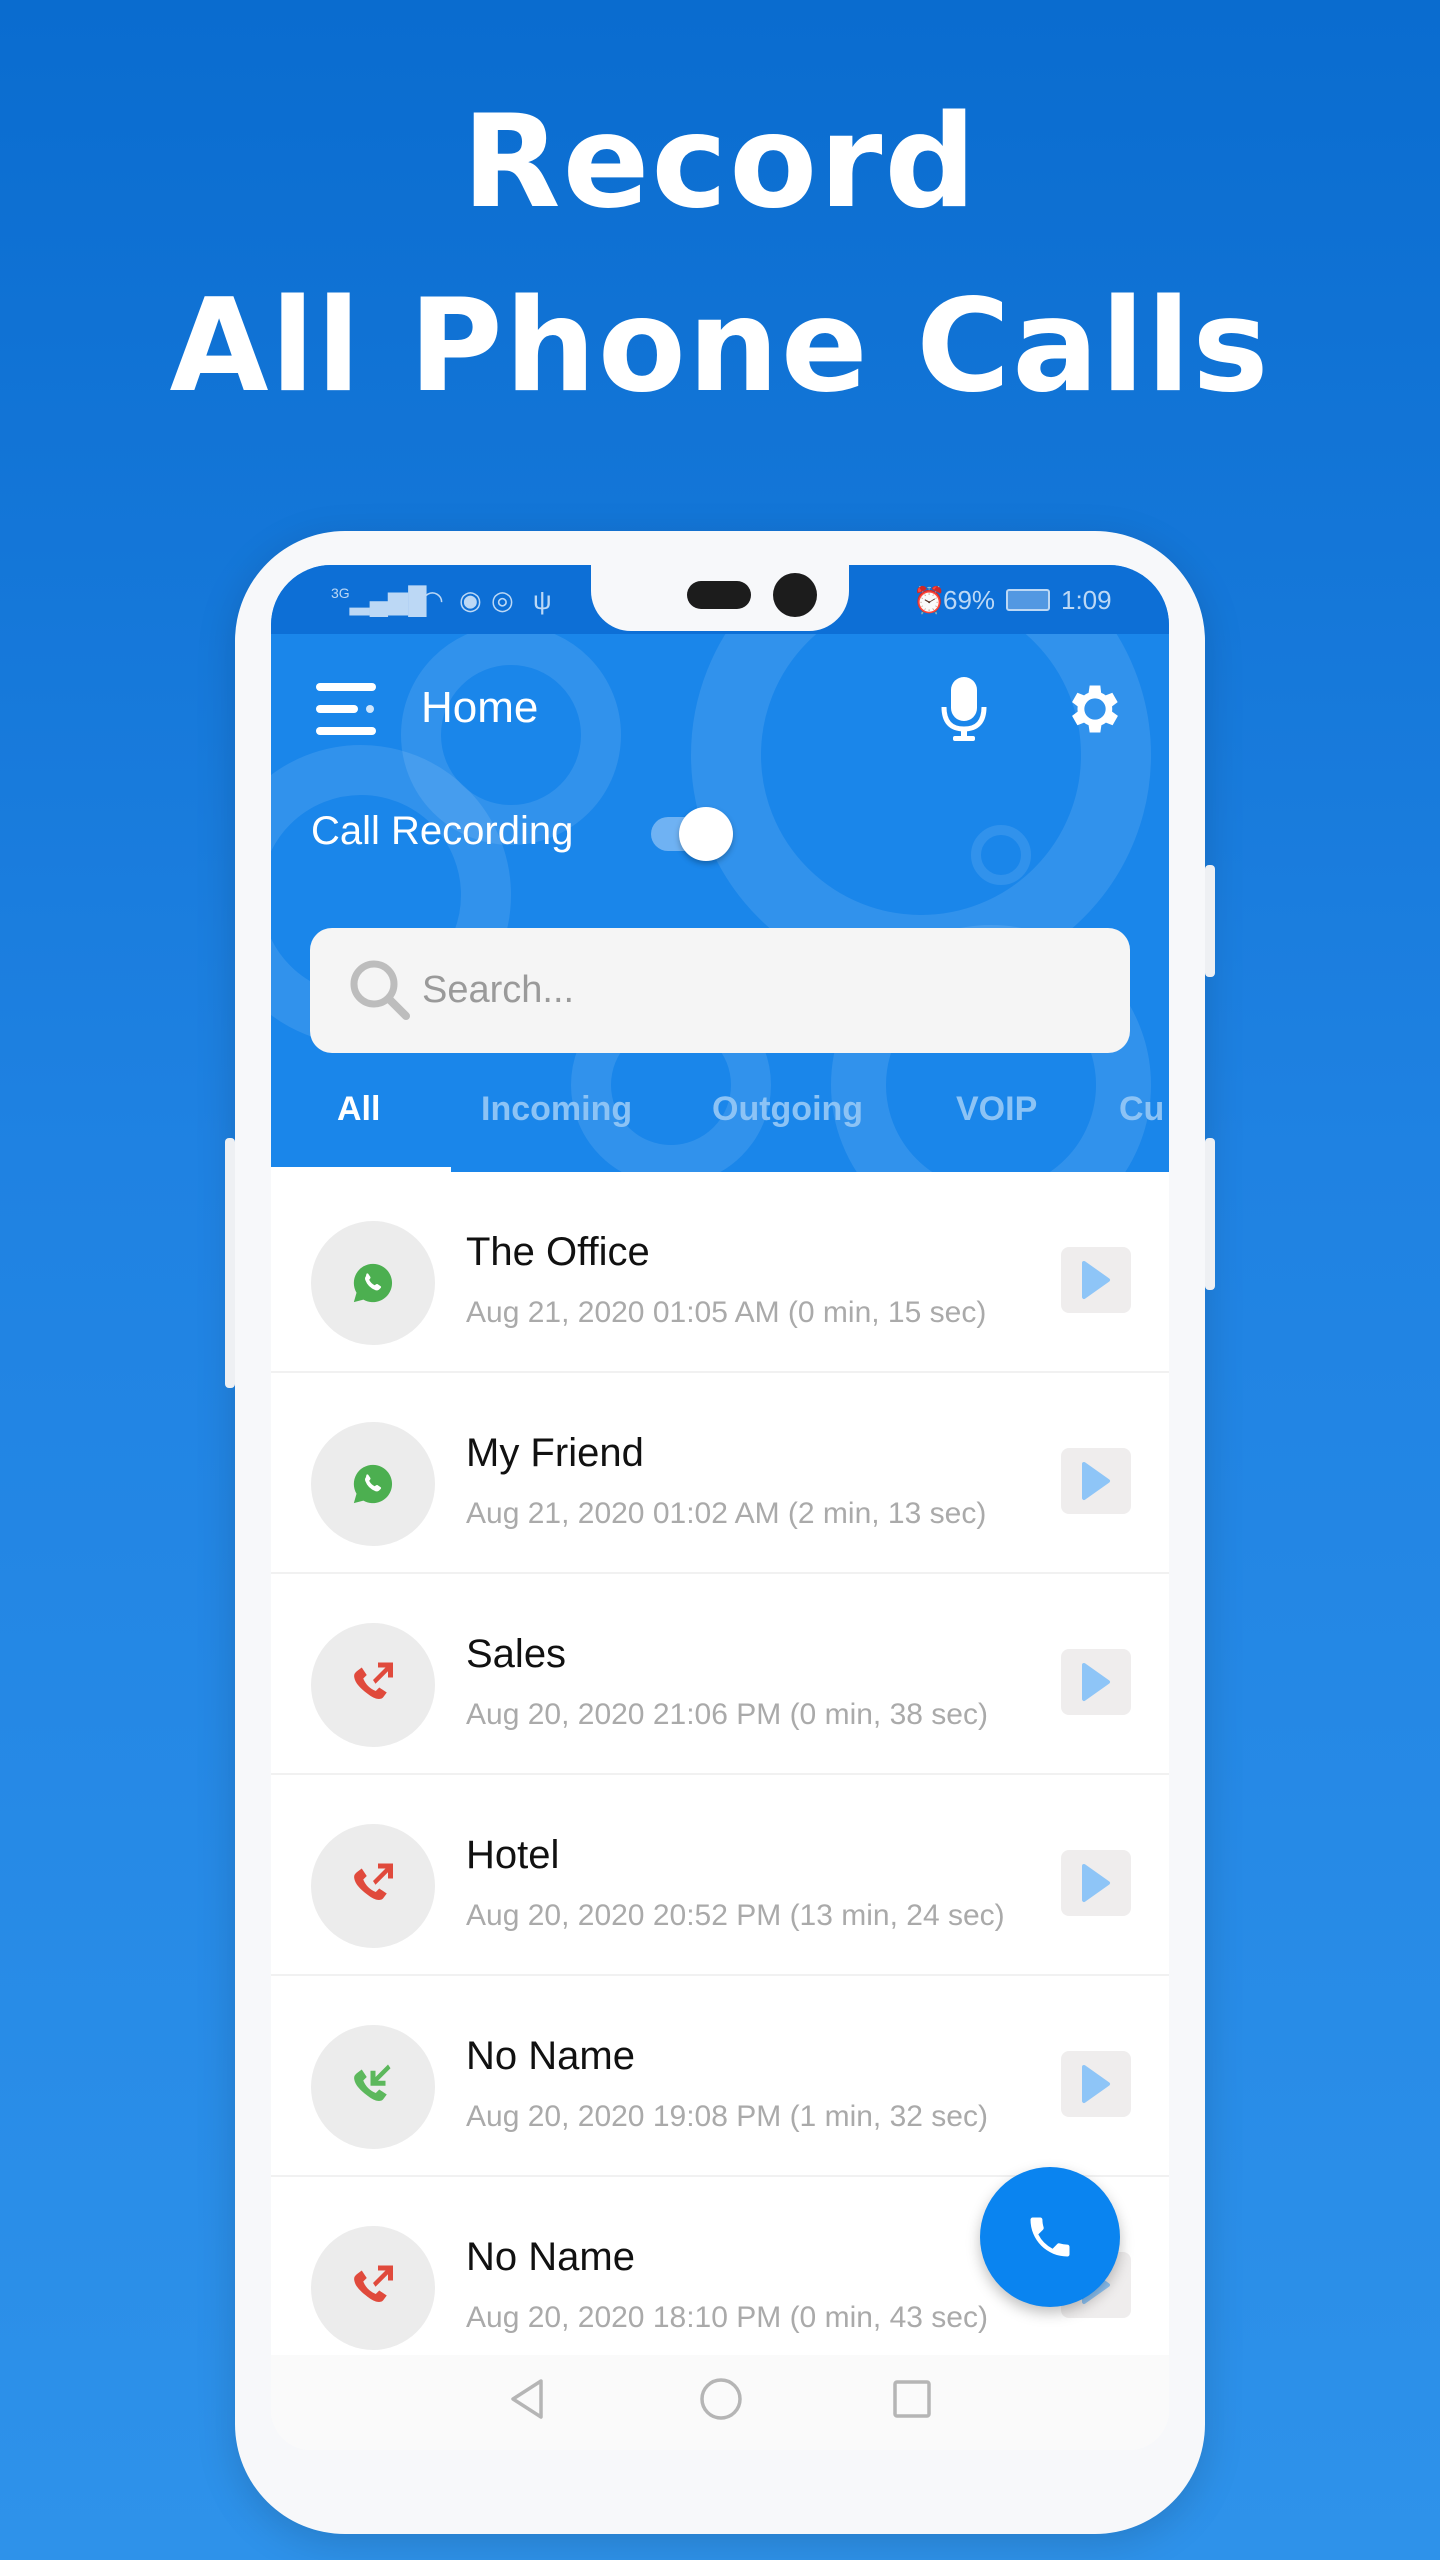 The width and height of the screenshot is (1440, 2560). Describe the element at coordinates (516, 1654) in the screenshot. I see `contact-name: Sales` at that location.